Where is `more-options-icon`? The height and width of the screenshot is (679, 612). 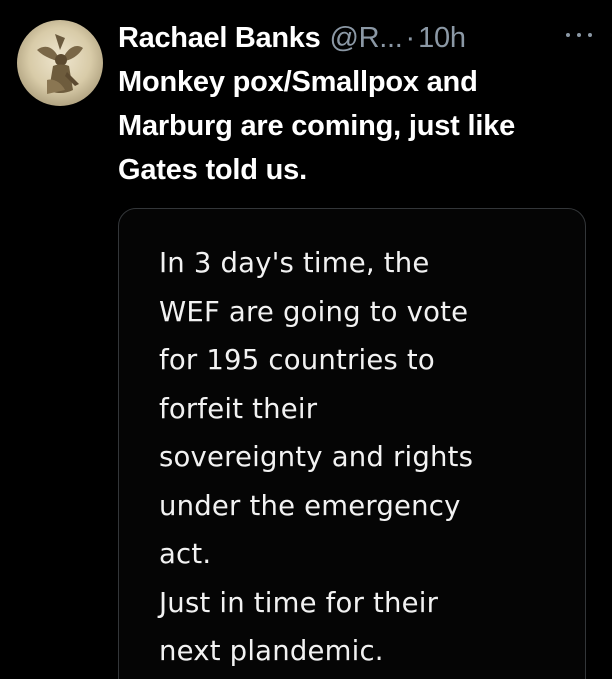
more-options-icon is located at coordinates (579, 35).